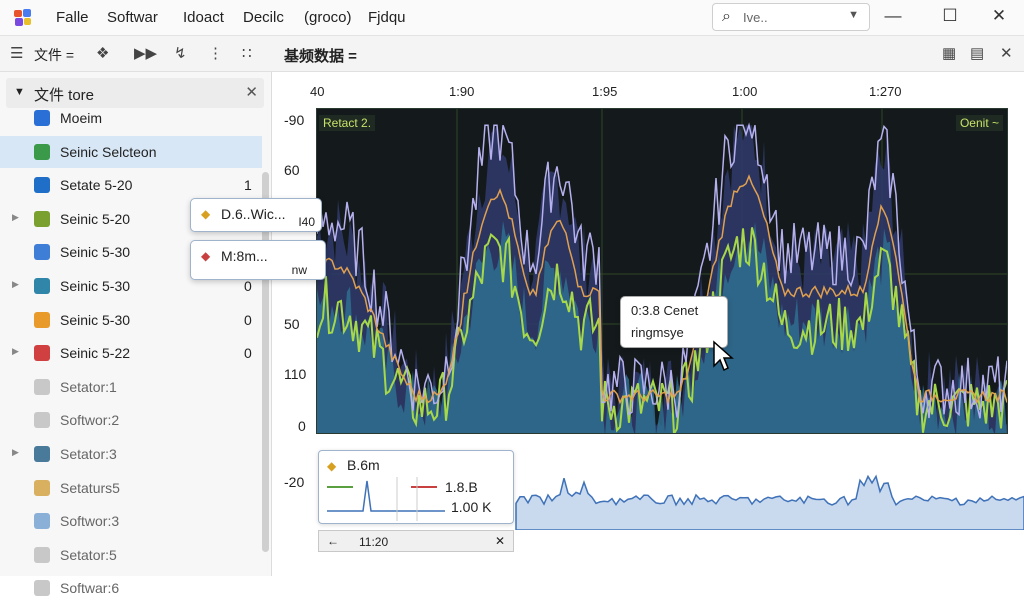  I want to click on tooltip-side: nw, so click(299, 270).